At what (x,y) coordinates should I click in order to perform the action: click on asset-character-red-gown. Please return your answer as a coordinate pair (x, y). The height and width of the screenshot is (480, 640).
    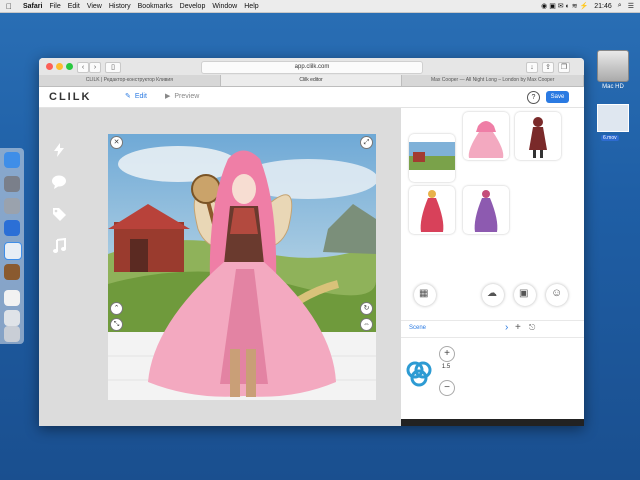
    Looking at the image, I should click on (432, 210).